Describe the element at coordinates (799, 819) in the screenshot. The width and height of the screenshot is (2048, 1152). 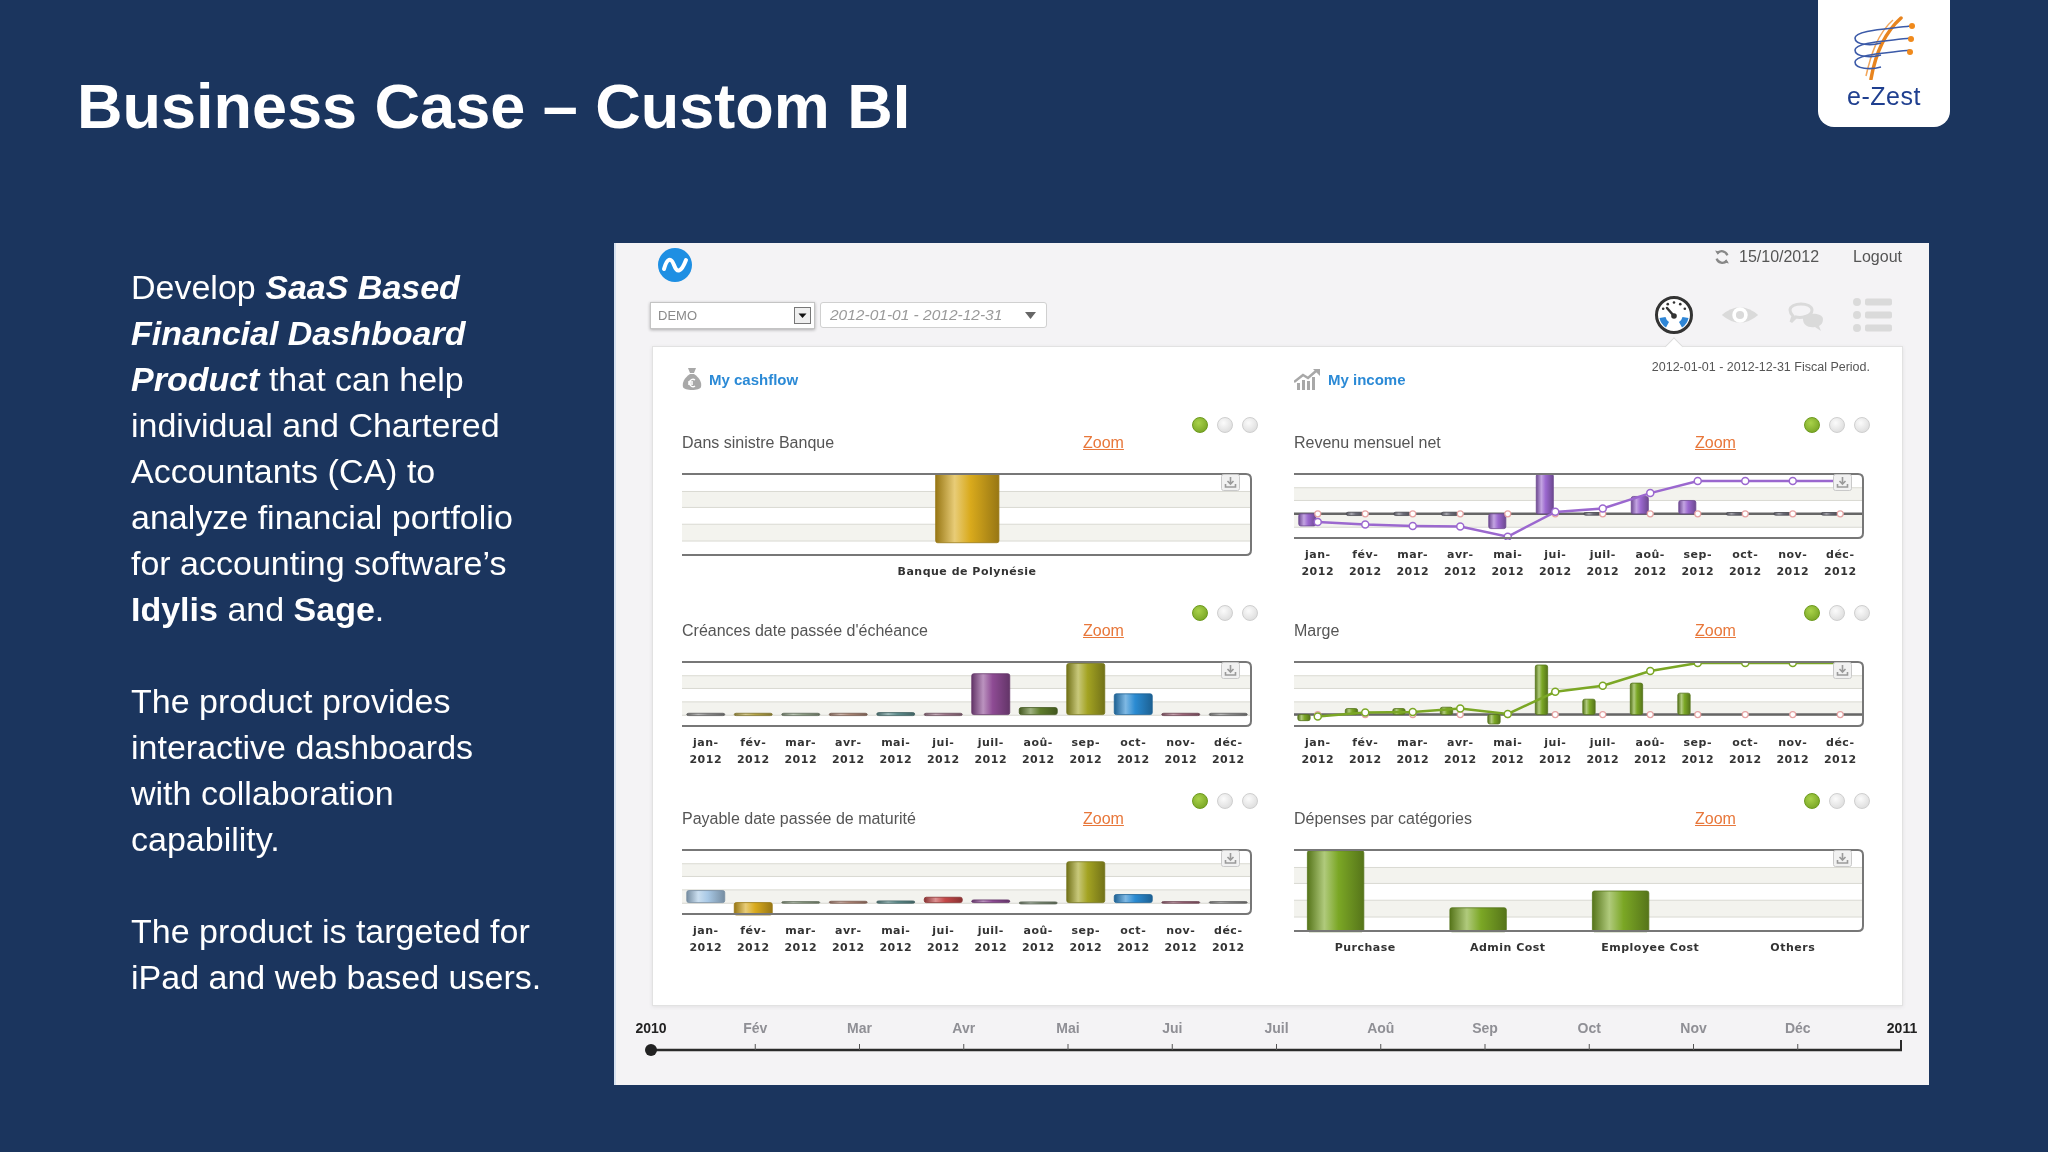
I see `chart-title: Payable date passée de maturité` at that location.